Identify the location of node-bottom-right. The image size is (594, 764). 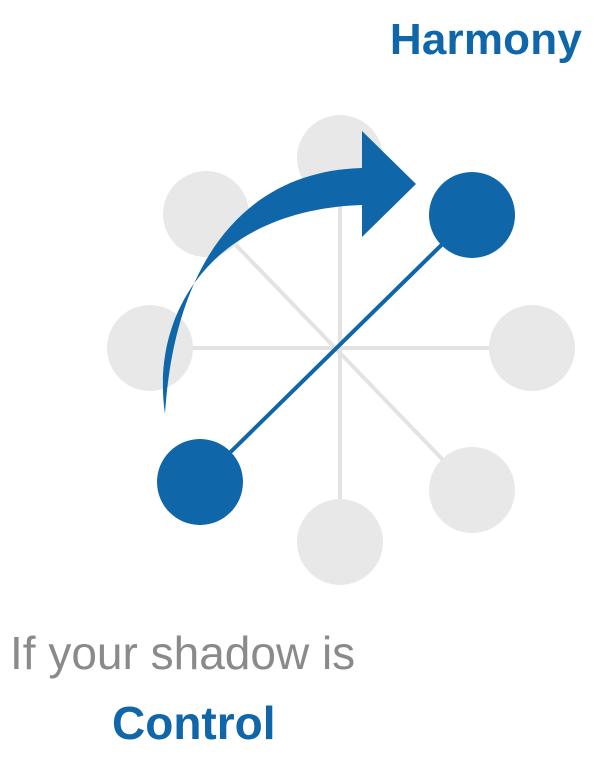
(472, 490).